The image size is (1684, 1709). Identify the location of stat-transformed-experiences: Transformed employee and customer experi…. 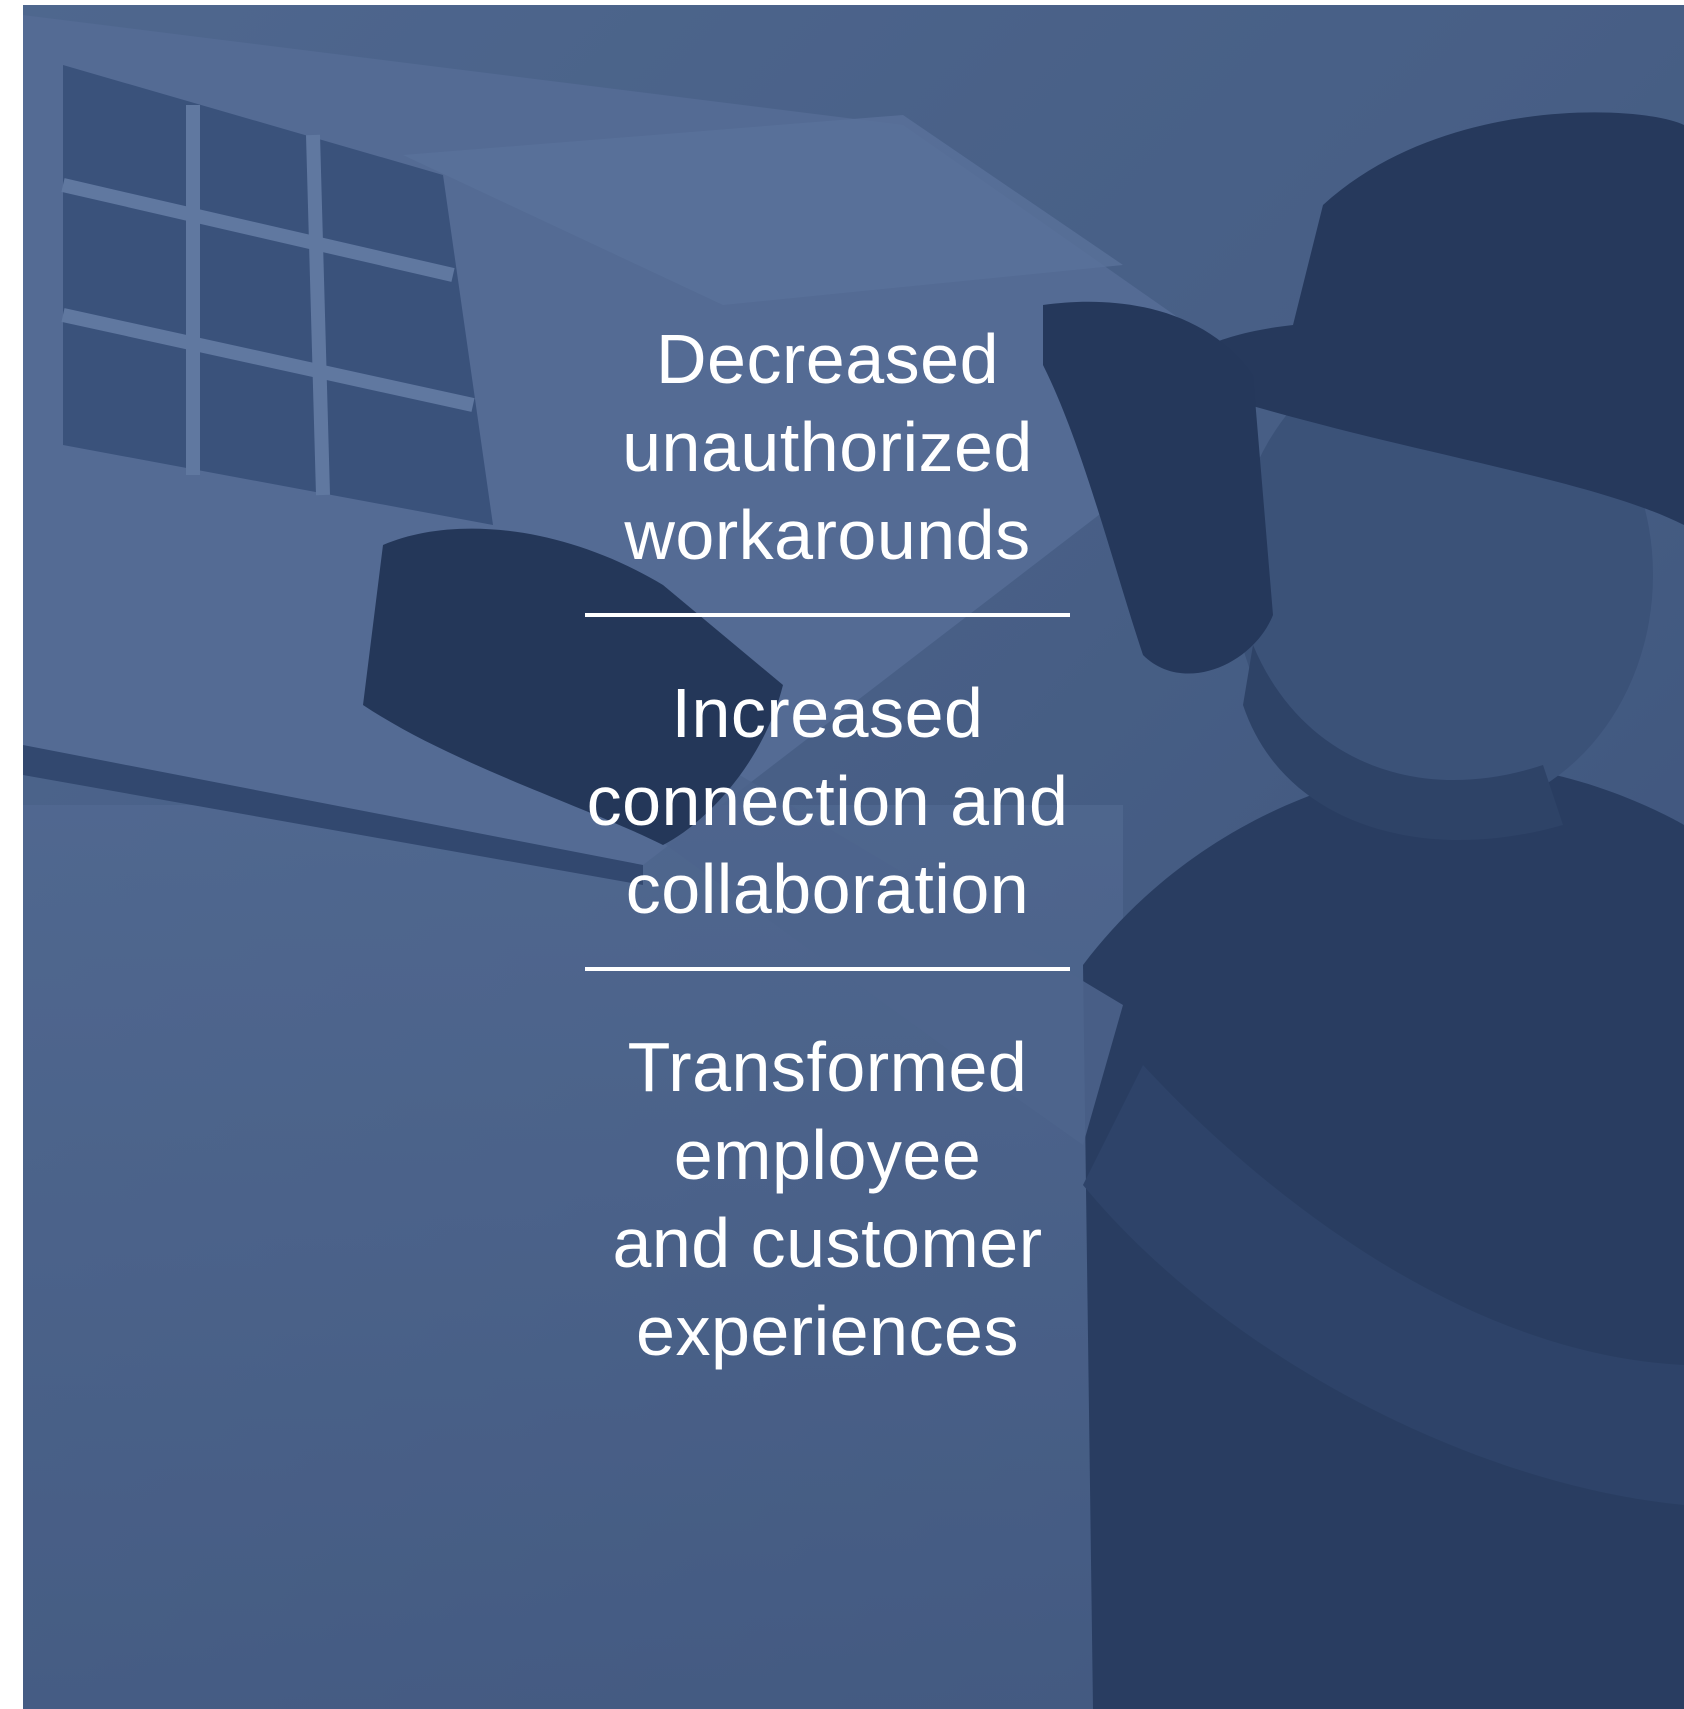
(827, 1199).